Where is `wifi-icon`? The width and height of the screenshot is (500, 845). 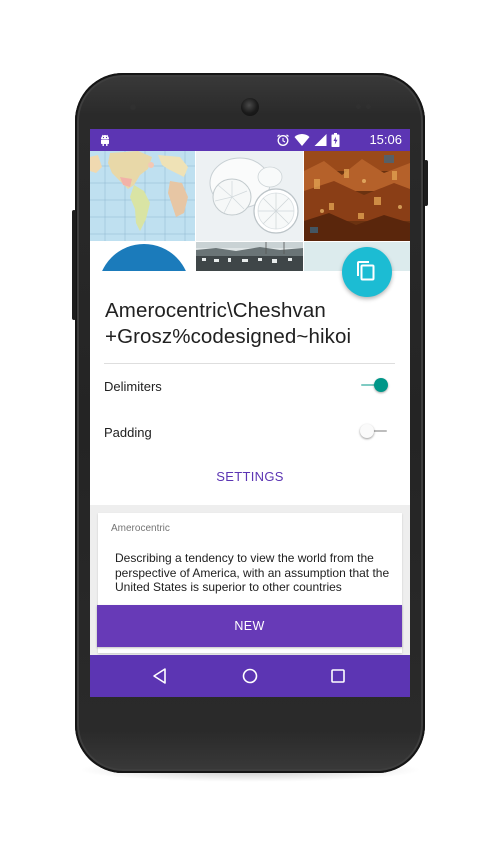
wifi-icon is located at coordinates (302, 140).